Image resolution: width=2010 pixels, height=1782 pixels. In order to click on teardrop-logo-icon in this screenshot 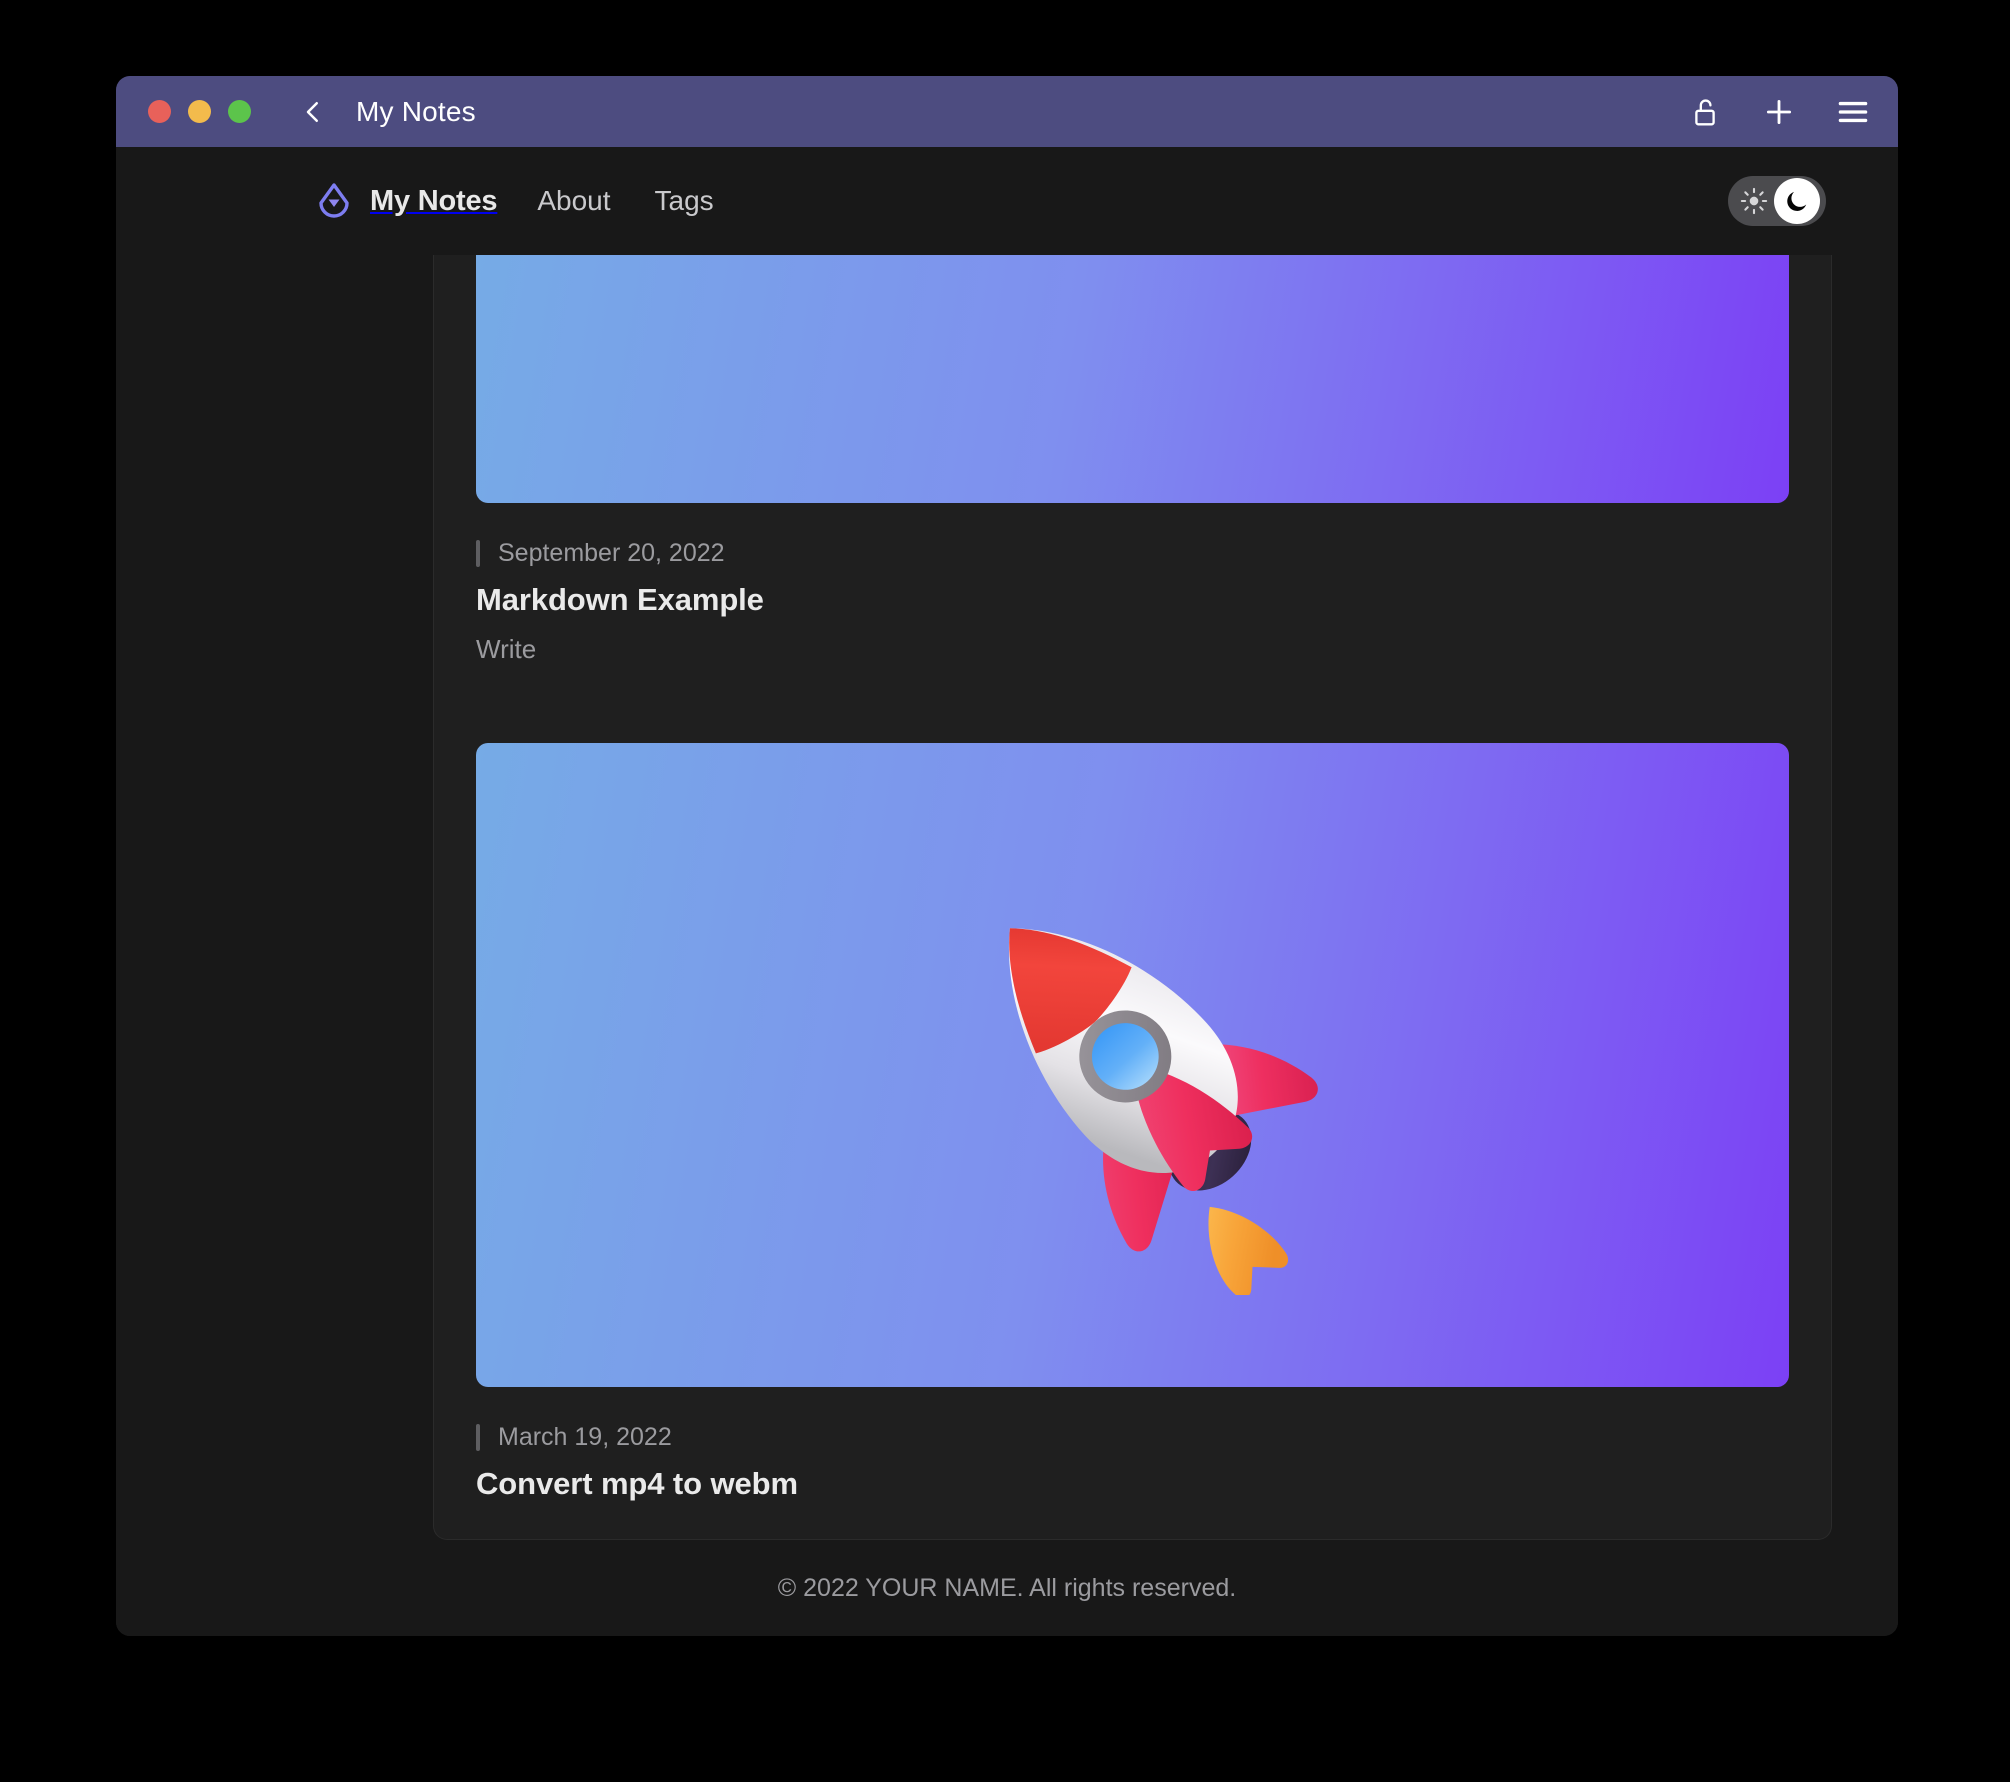, I will do `click(334, 200)`.